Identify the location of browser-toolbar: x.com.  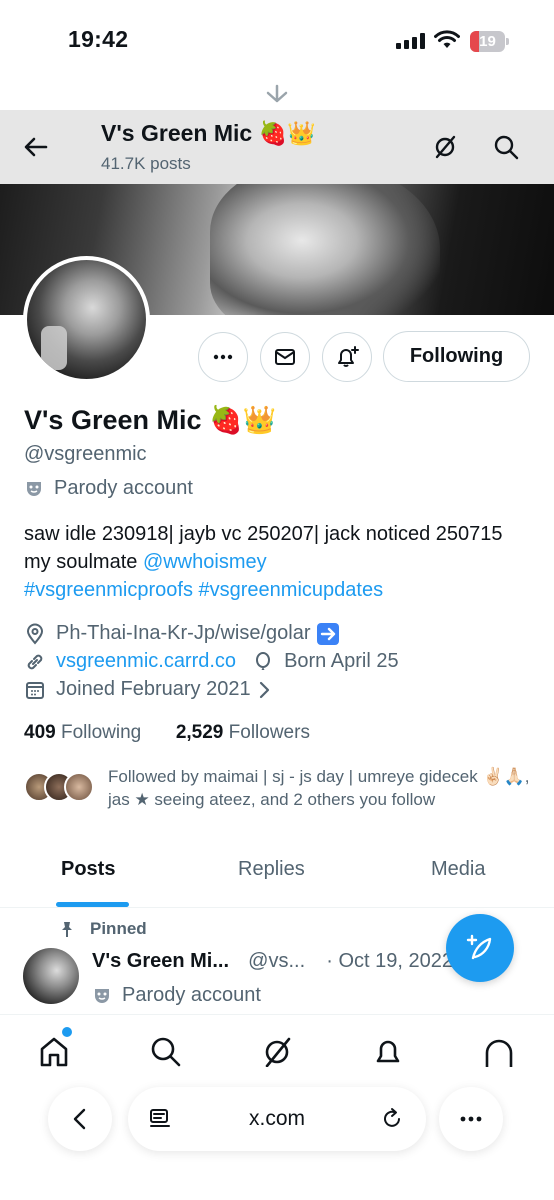
(277, 1140).